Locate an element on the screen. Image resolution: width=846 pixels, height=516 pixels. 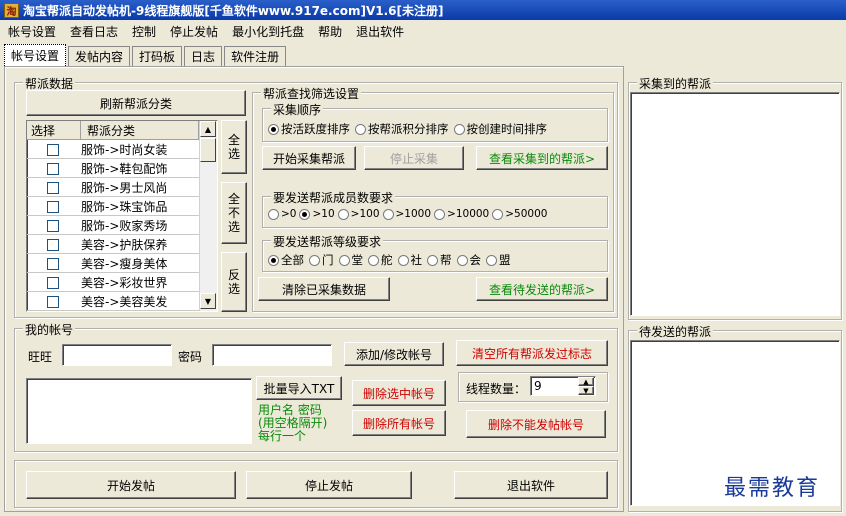
invert-char: 选 is located at coordinates (233, 289).